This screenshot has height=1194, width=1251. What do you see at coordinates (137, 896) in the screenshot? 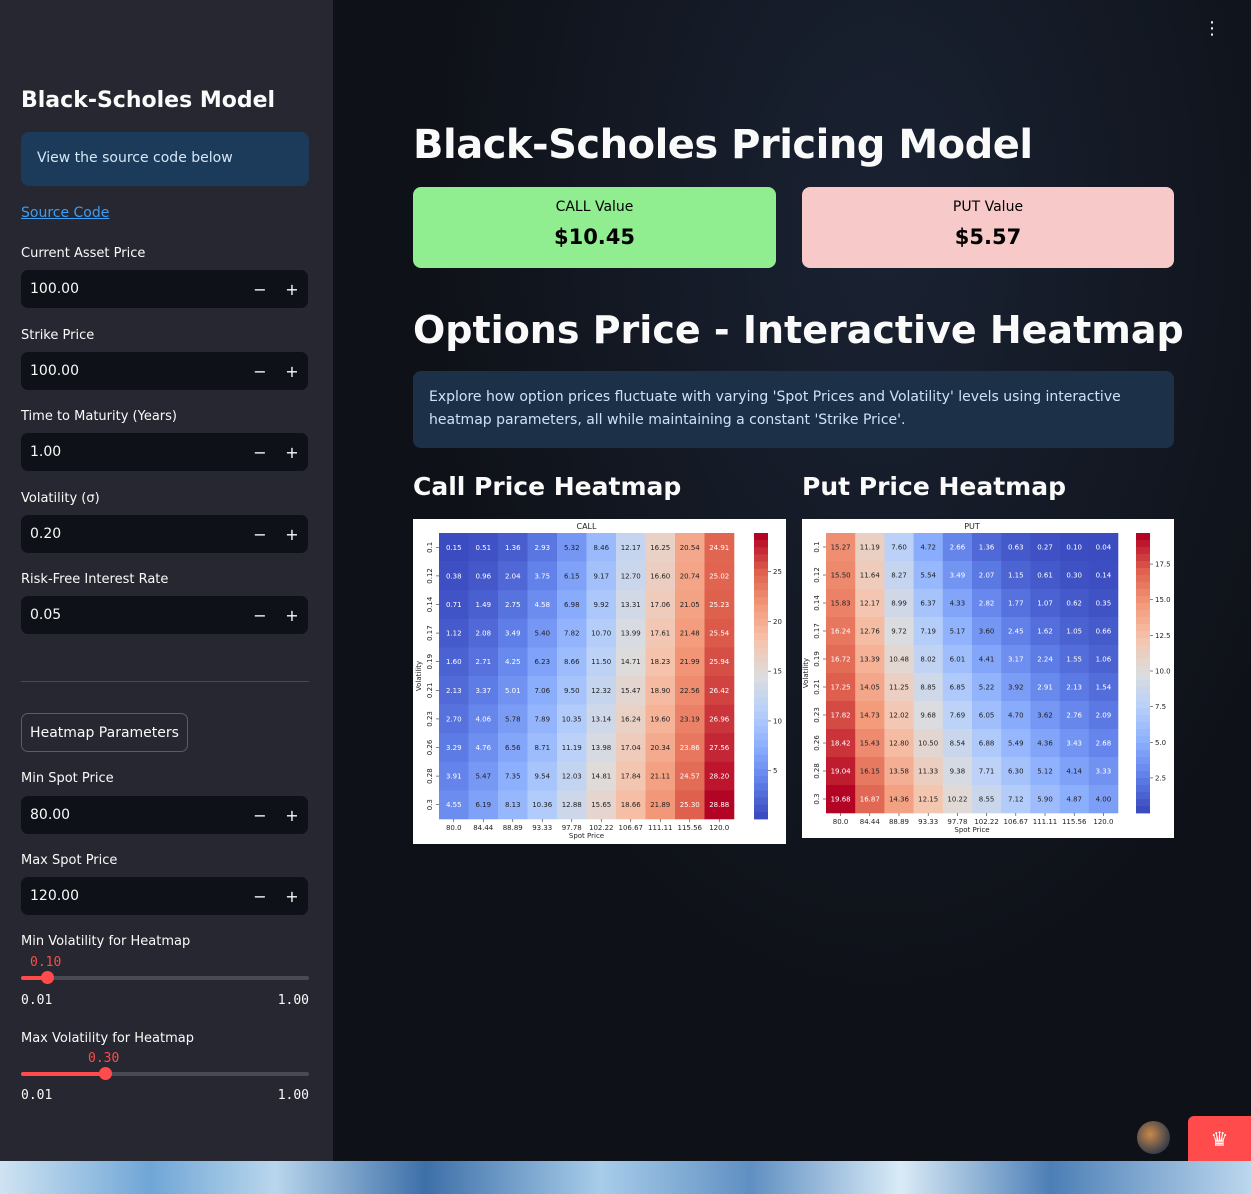
I see `max-spot-price-value: 120.00` at bounding box center [137, 896].